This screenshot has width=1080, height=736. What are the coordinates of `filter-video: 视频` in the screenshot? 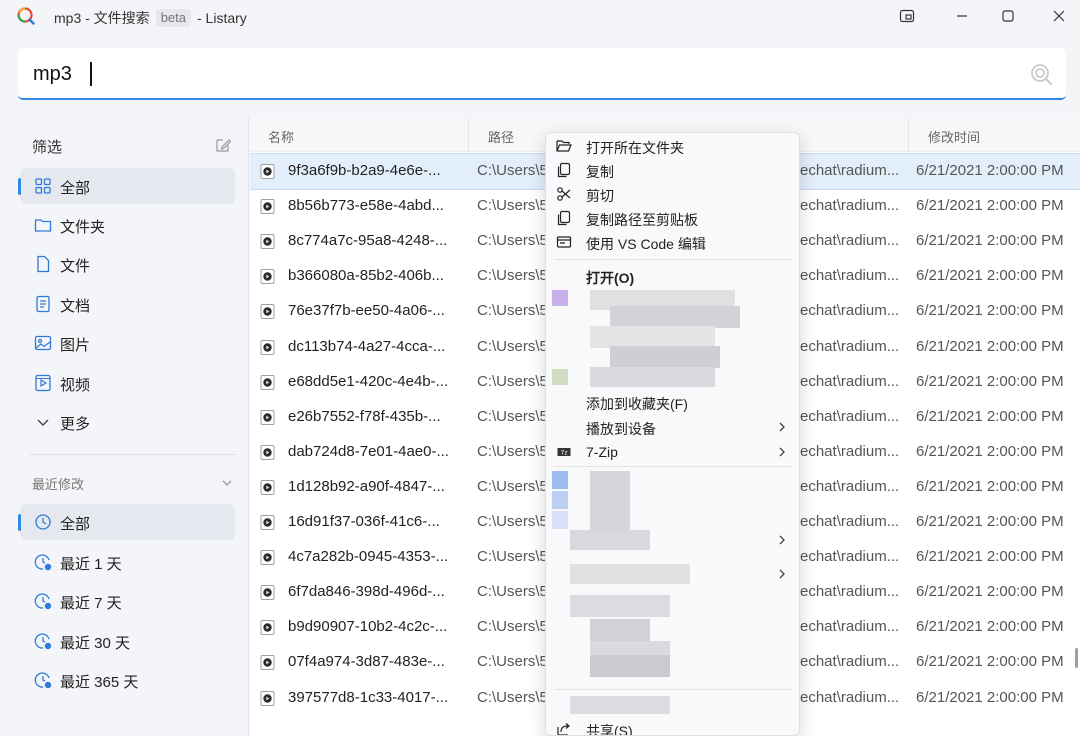 It's located at (127, 383).